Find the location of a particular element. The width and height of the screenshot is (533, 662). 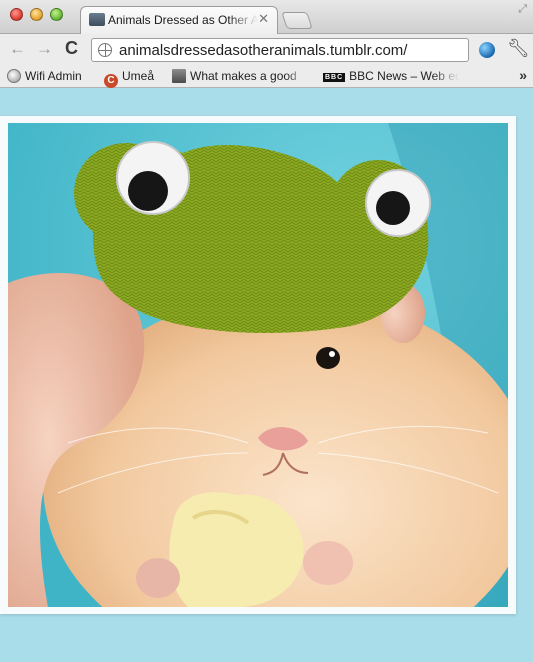

avatar-icon is located at coordinates (179, 76).